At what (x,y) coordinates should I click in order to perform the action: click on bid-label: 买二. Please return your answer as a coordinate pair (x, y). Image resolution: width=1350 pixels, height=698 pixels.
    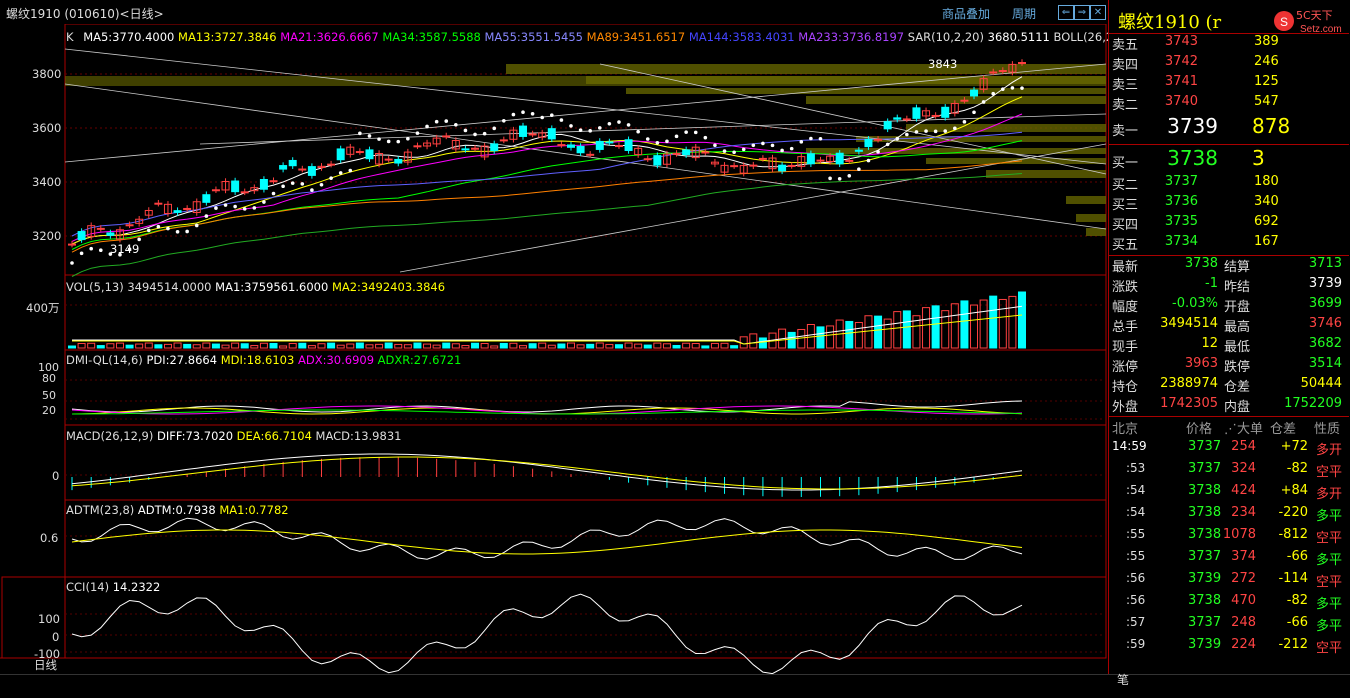
    Looking at the image, I should click on (1125, 185).